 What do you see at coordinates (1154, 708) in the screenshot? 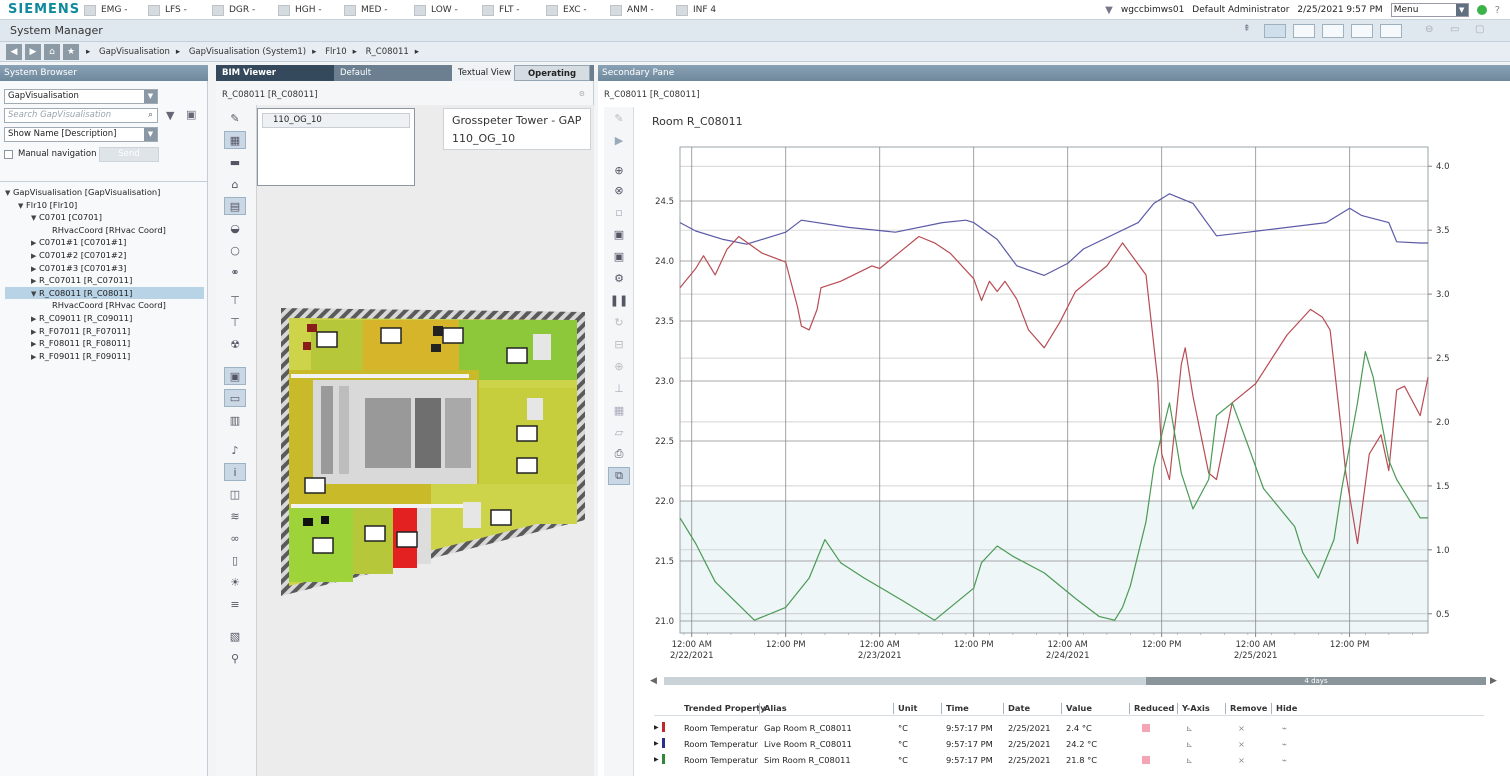
I see `column-header: Reduced` at bounding box center [1154, 708].